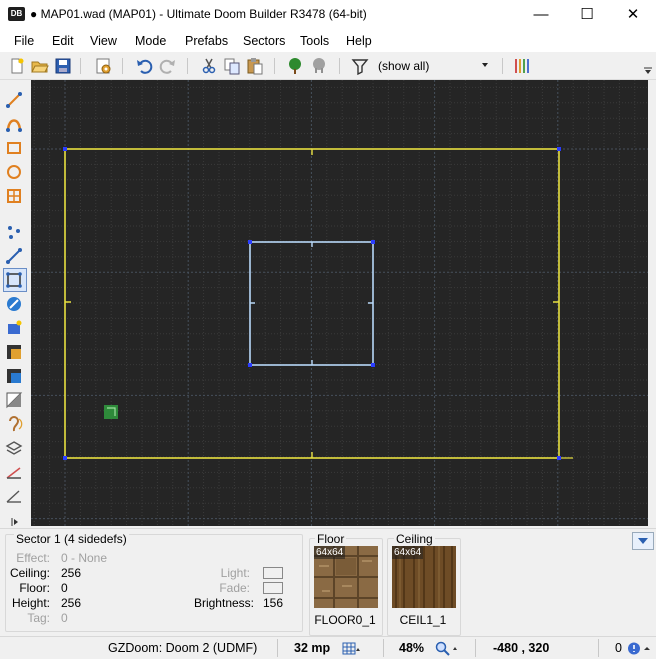 This screenshot has height=659, width=656. I want to click on cut-icon, so click(209, 66).